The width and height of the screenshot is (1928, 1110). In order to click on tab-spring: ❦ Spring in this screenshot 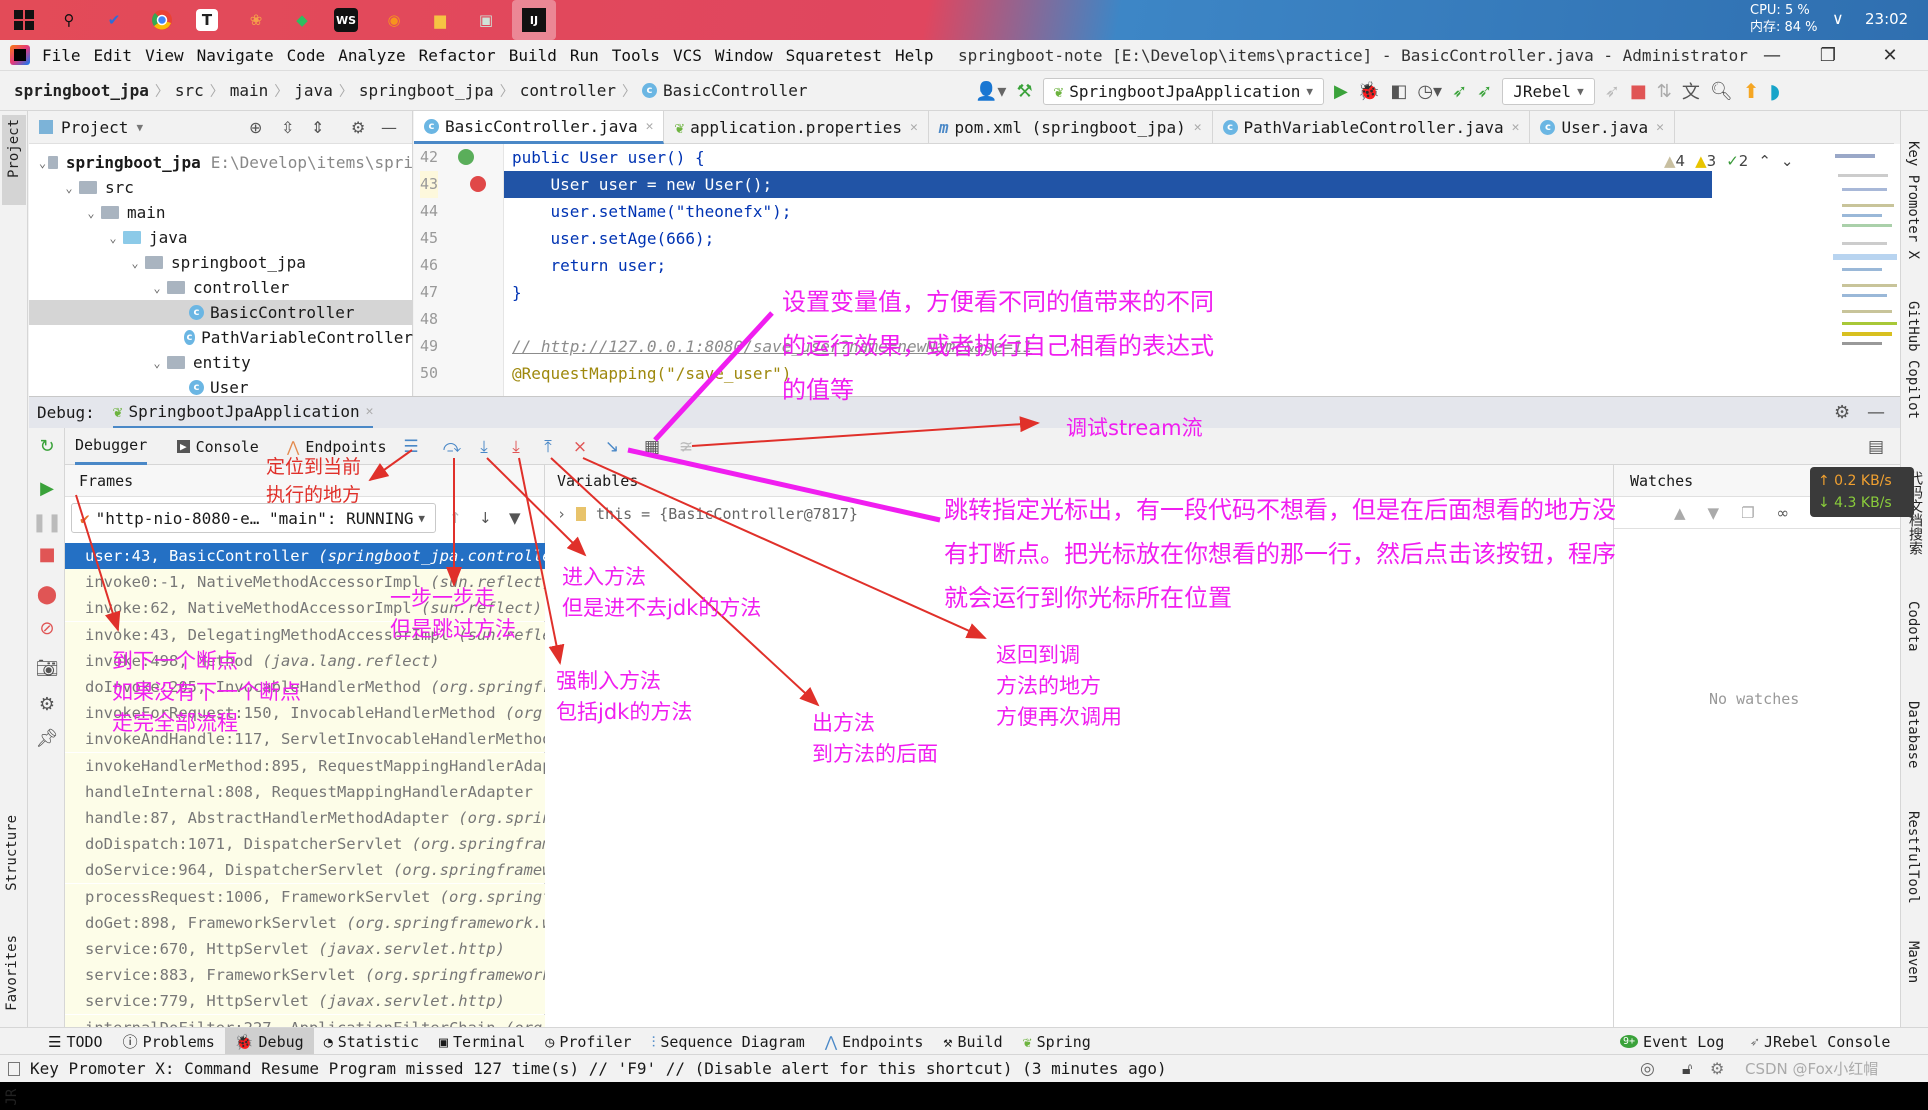, I will do `click(1057, 1042)`.